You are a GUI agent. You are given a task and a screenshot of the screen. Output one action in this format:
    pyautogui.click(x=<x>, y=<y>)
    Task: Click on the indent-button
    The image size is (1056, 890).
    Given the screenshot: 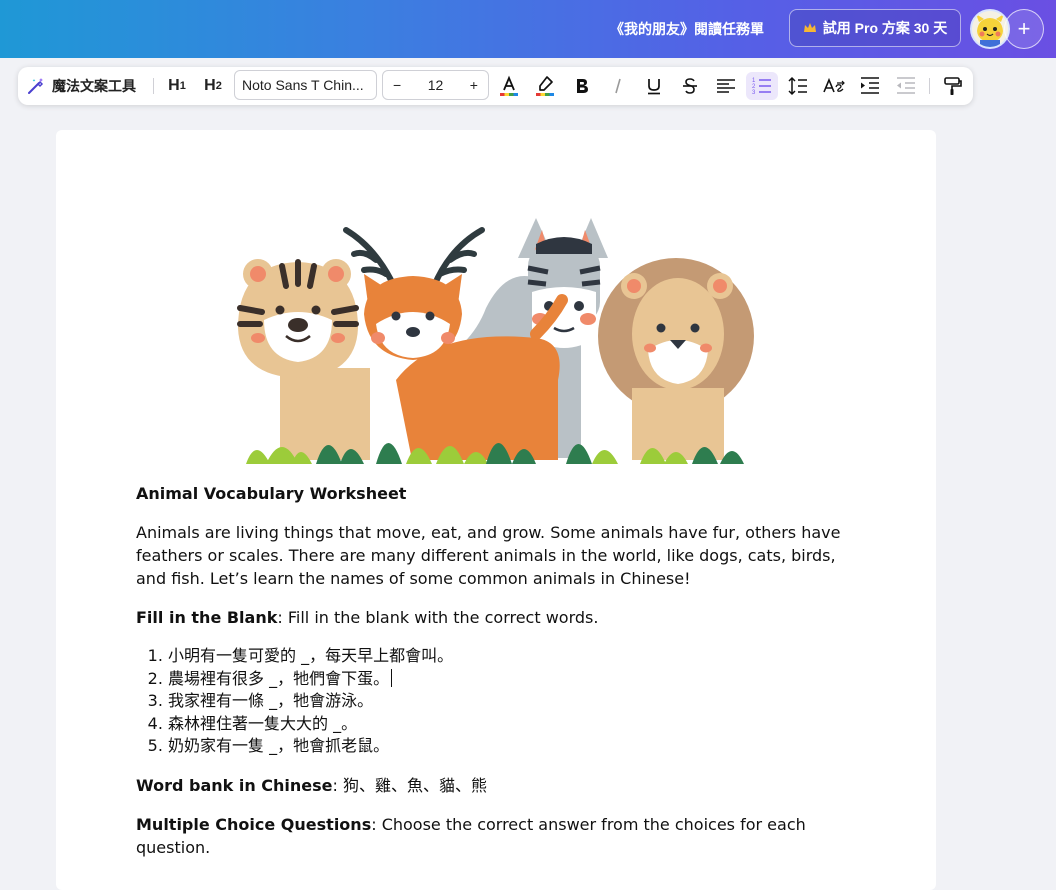 What is the action you would take?
    pyautogui.click(x=870, y=86)
    